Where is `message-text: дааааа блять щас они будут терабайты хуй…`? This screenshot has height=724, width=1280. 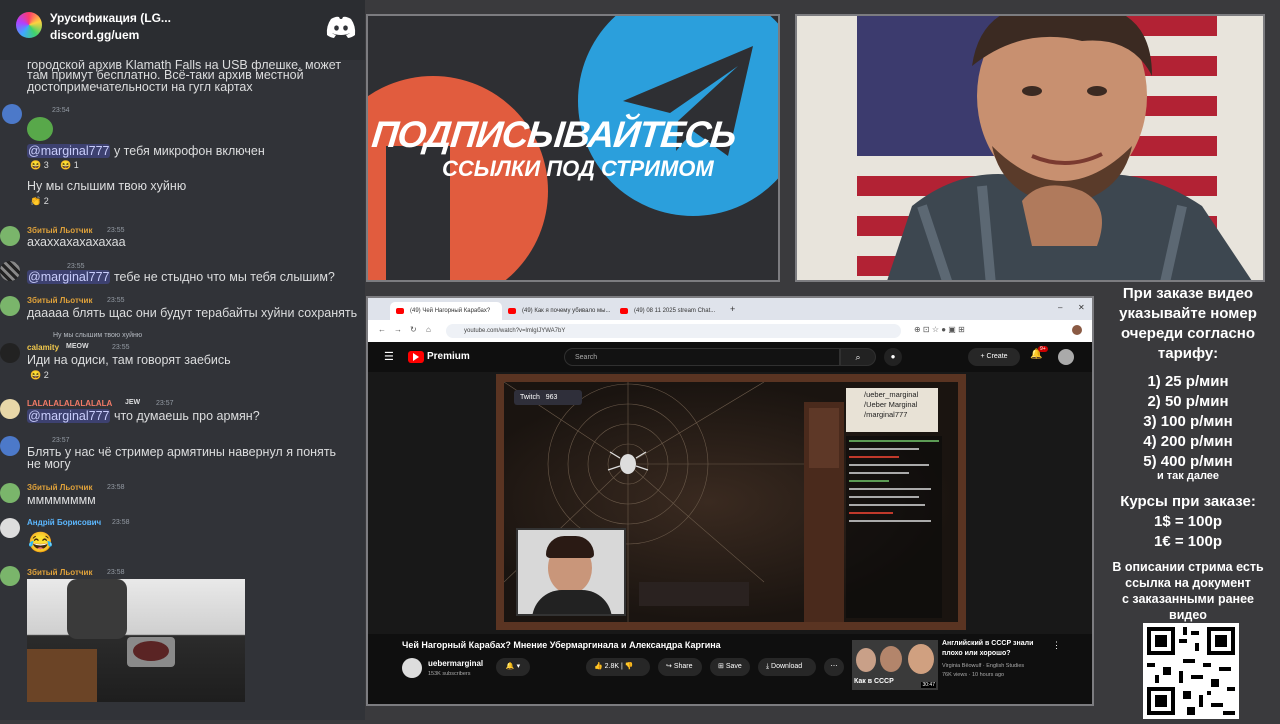 message-text: дааааа блять щас они будут терабайты хуй… is located at coordinates (192, 313).